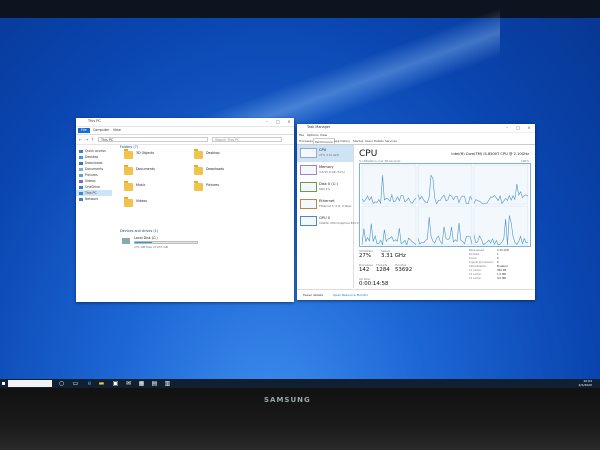 The width and height of the screenshot is (600, 450). I want to click on resource-memory: Memory 4.9/15.9 GB (31%), so click(325, 170).